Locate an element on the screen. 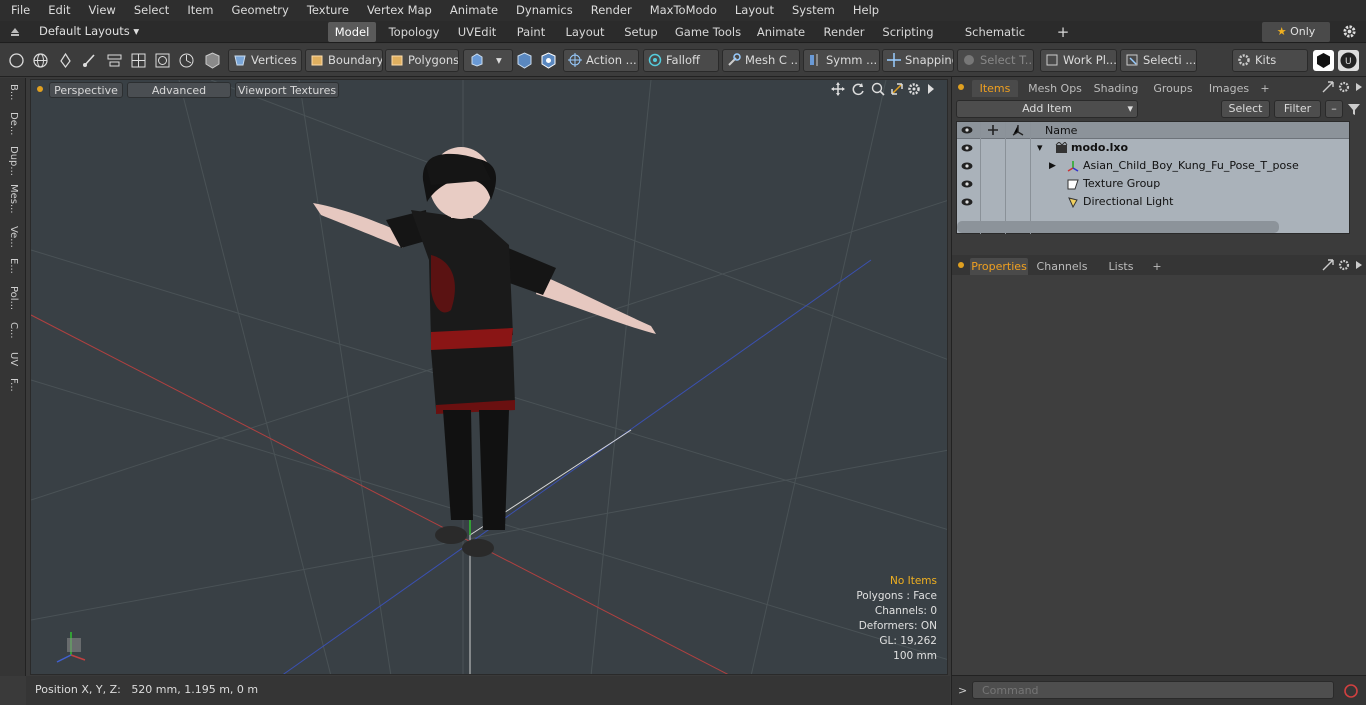 The width and height of the screenshot is (1366, 705). record-icon is located at coordinates (1351, 691).